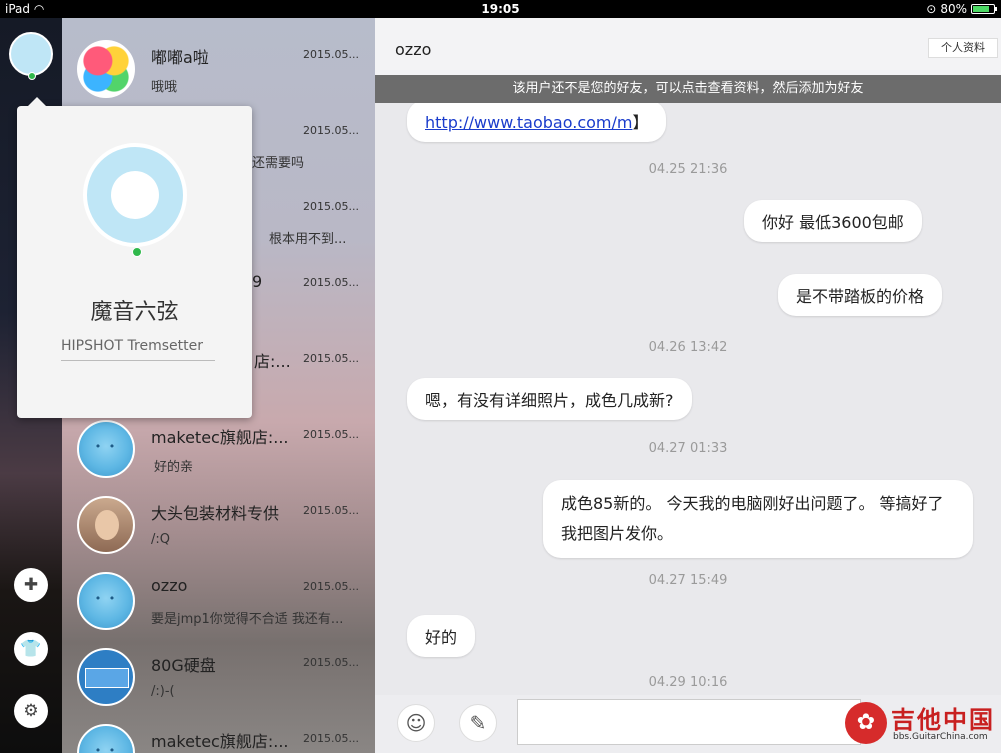  I want to click on profile-avatar, so click(135, 200).